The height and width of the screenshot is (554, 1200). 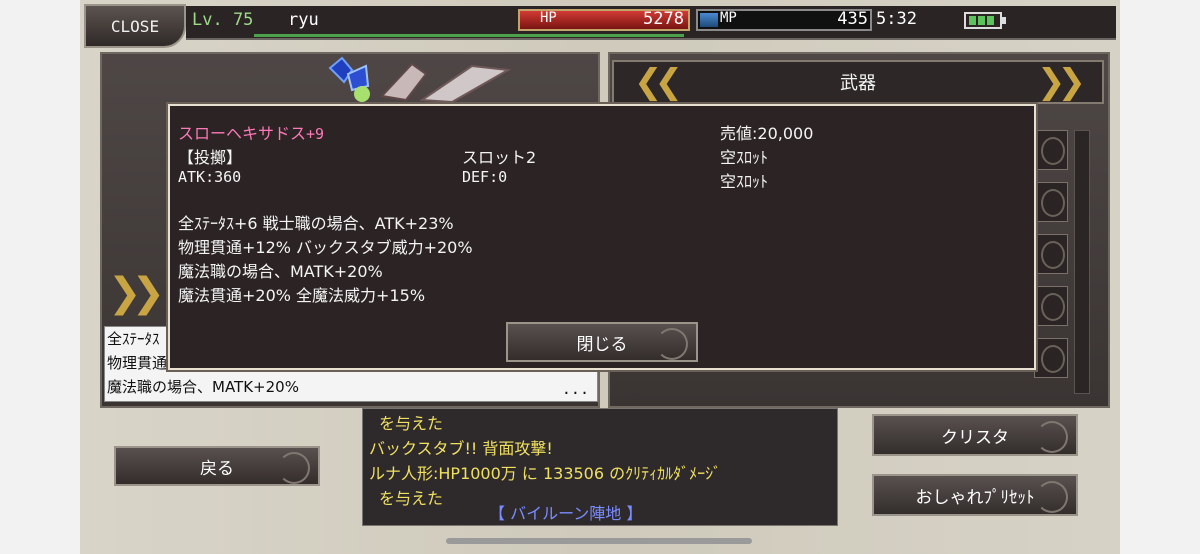 What do you see at coordinates (302, 295) in the screenshot?
I see `effect-line: 魔法貫通+20% 全魔法威力+15%` at bounding box center [302, 295].